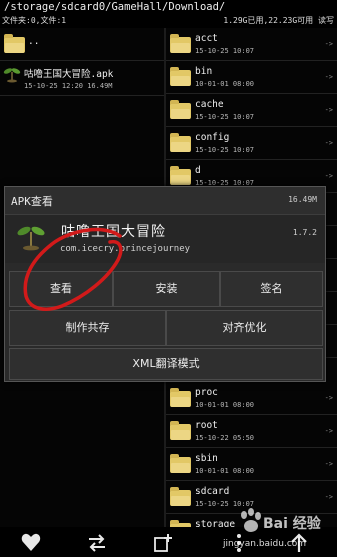  Describe the element at coordinates (251, 44) in the screenshot. I see `list-item: acct 15-10-25 10:07 ->` at that location.